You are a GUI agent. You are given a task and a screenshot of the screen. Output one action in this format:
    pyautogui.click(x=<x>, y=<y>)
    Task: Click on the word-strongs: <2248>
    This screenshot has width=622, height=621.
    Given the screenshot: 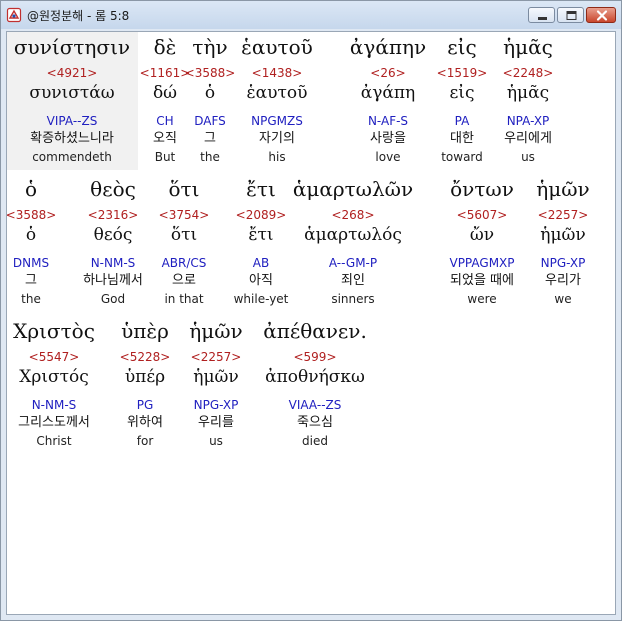 What is the action you would take?
    pyautogui.click(x=528, y=73)
    